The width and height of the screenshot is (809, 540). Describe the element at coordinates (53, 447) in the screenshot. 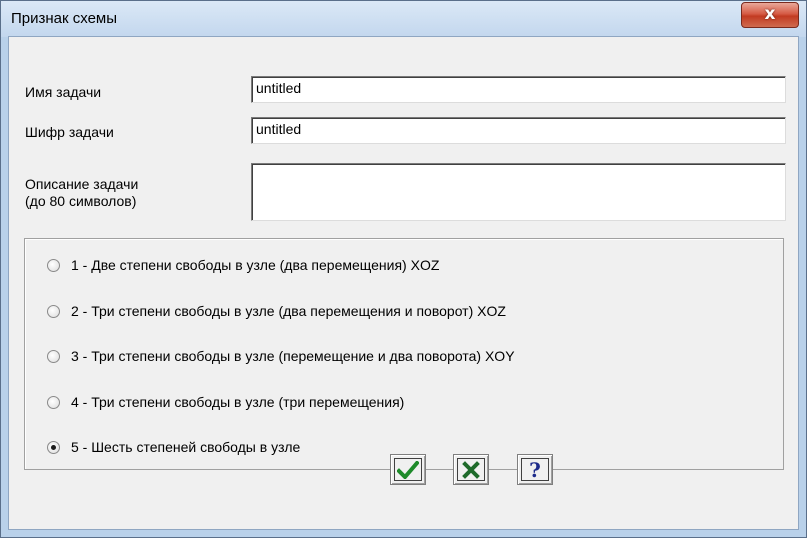

I see `radio-button-selected` at that location.